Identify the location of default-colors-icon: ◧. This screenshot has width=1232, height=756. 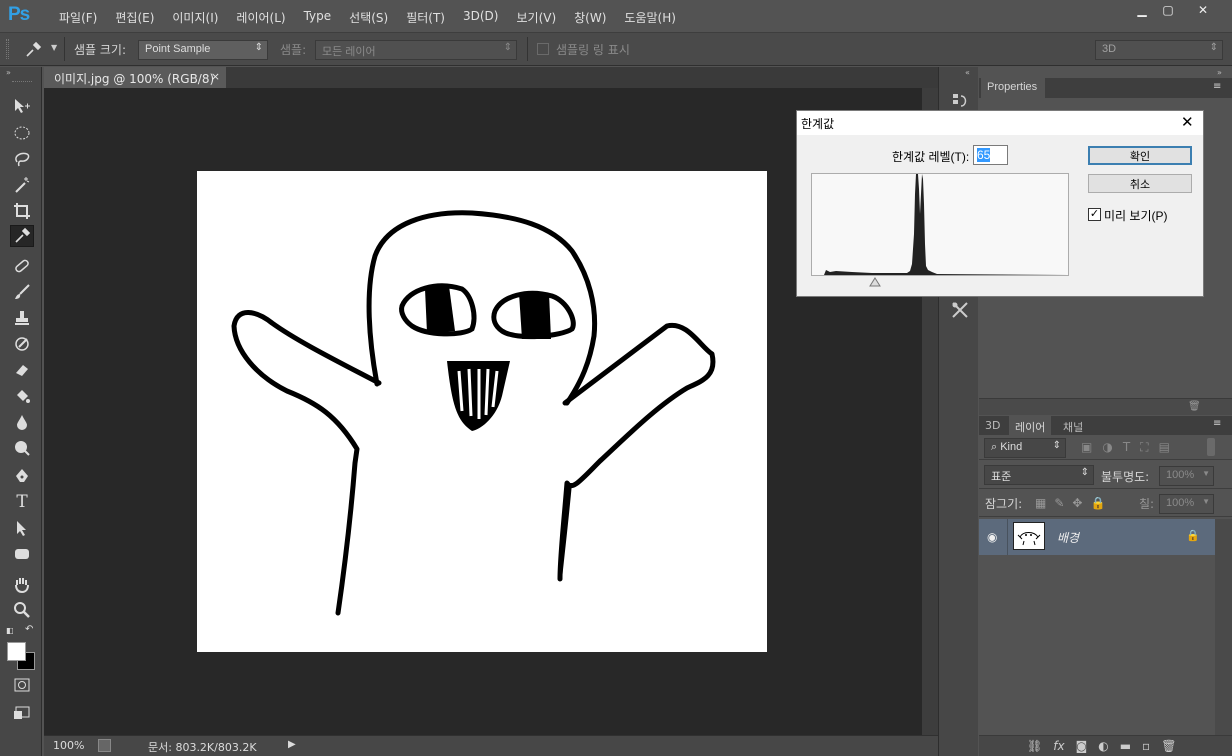
(10, 630).